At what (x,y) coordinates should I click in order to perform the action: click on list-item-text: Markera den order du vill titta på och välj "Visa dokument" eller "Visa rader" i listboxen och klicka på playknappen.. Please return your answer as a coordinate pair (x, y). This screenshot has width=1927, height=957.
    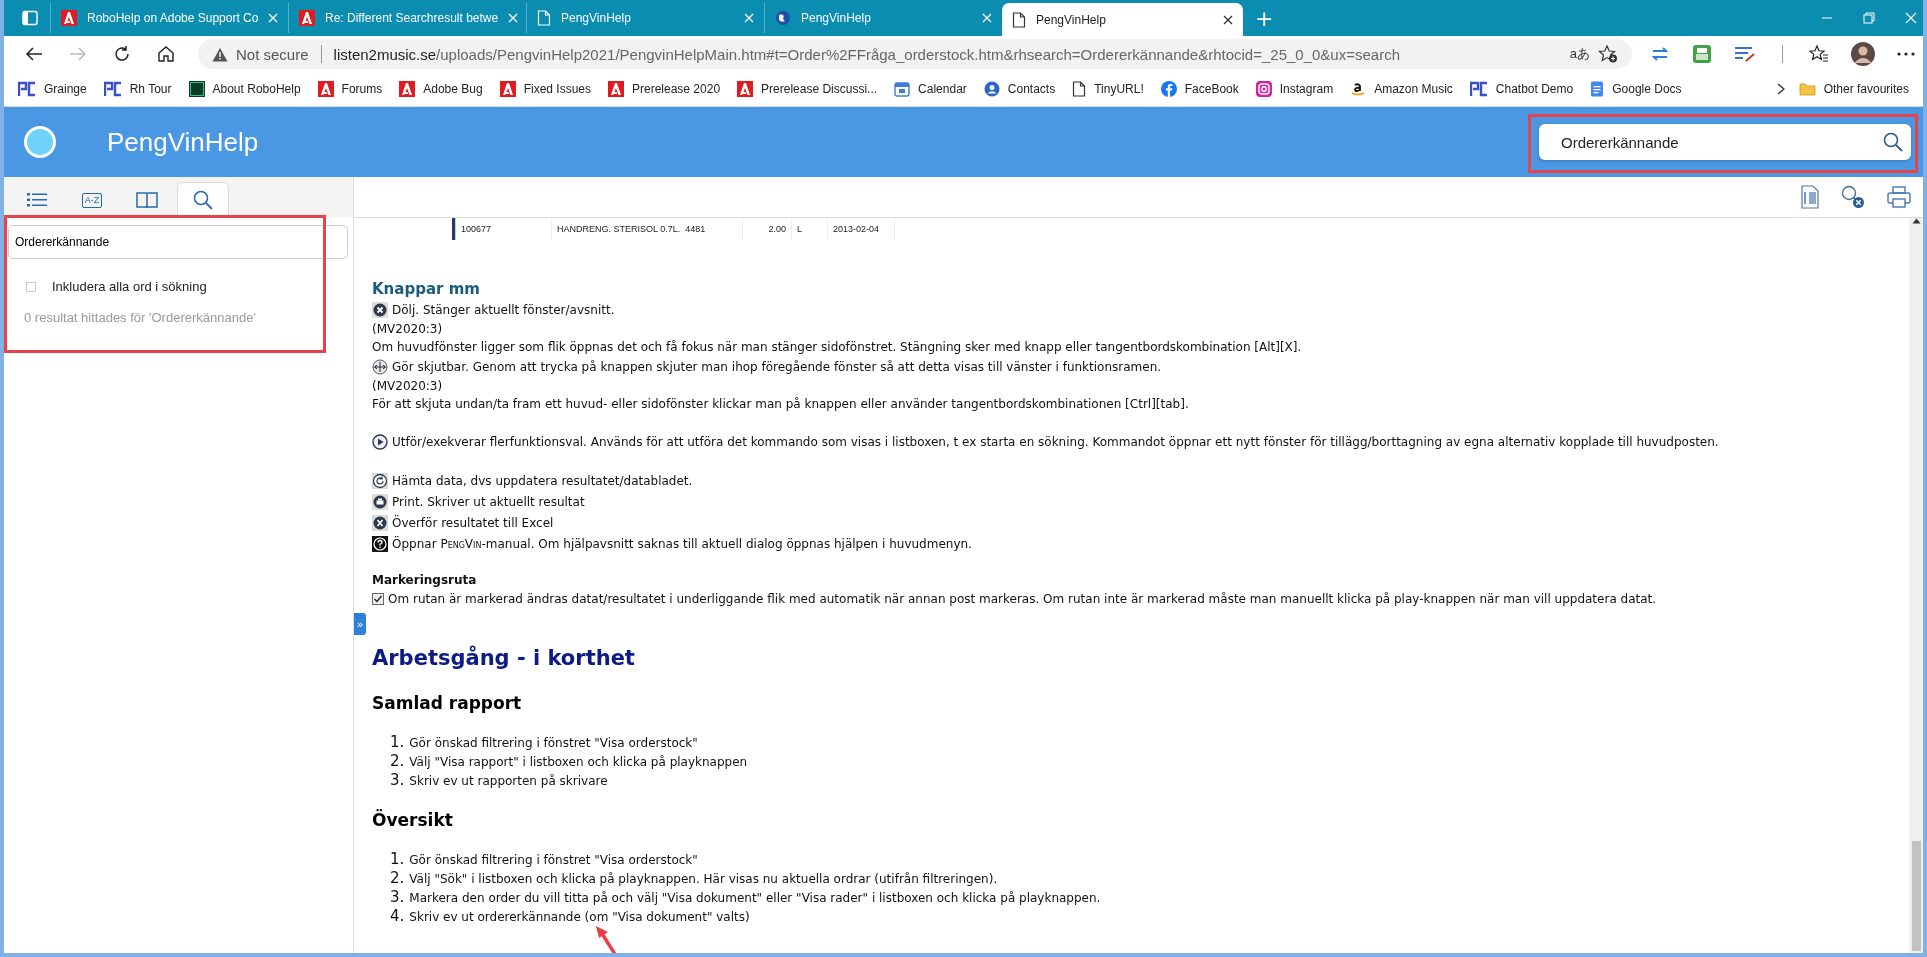
    Looking at the image, I should click on (755, 898).